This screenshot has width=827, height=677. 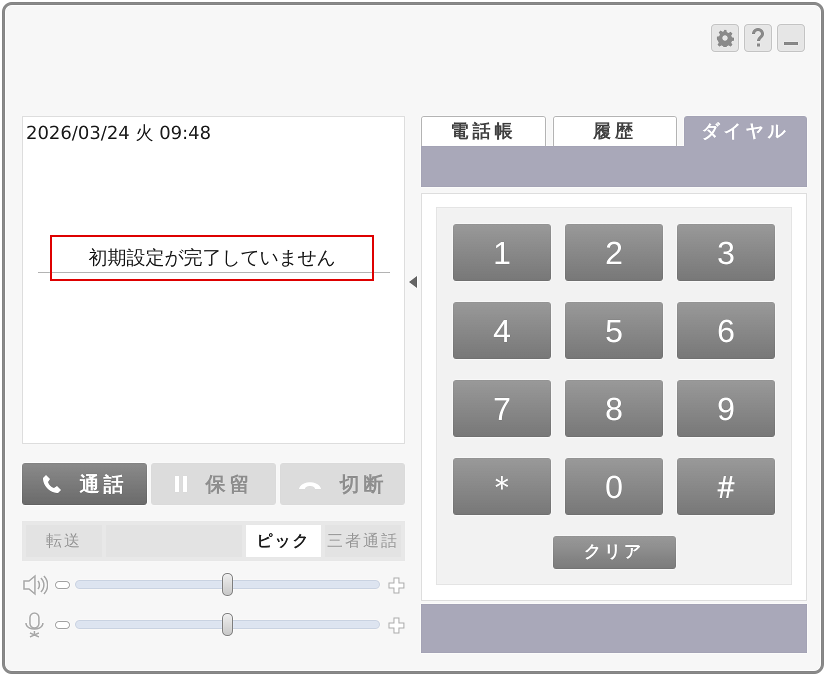 I want to click on tab: ダイヤル, so click(x=746, y=131).